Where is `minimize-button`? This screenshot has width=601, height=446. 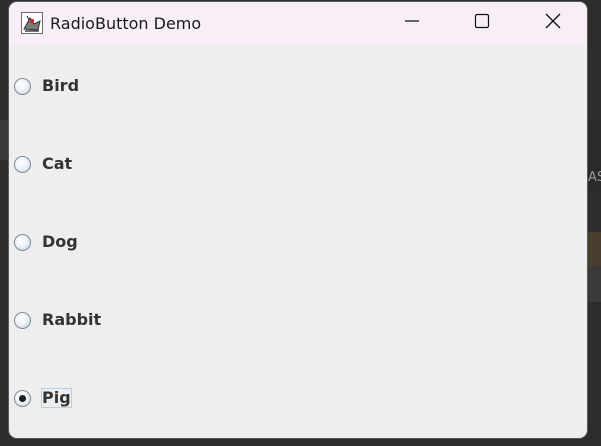
minimize-button is located at coordinates (412, 23).